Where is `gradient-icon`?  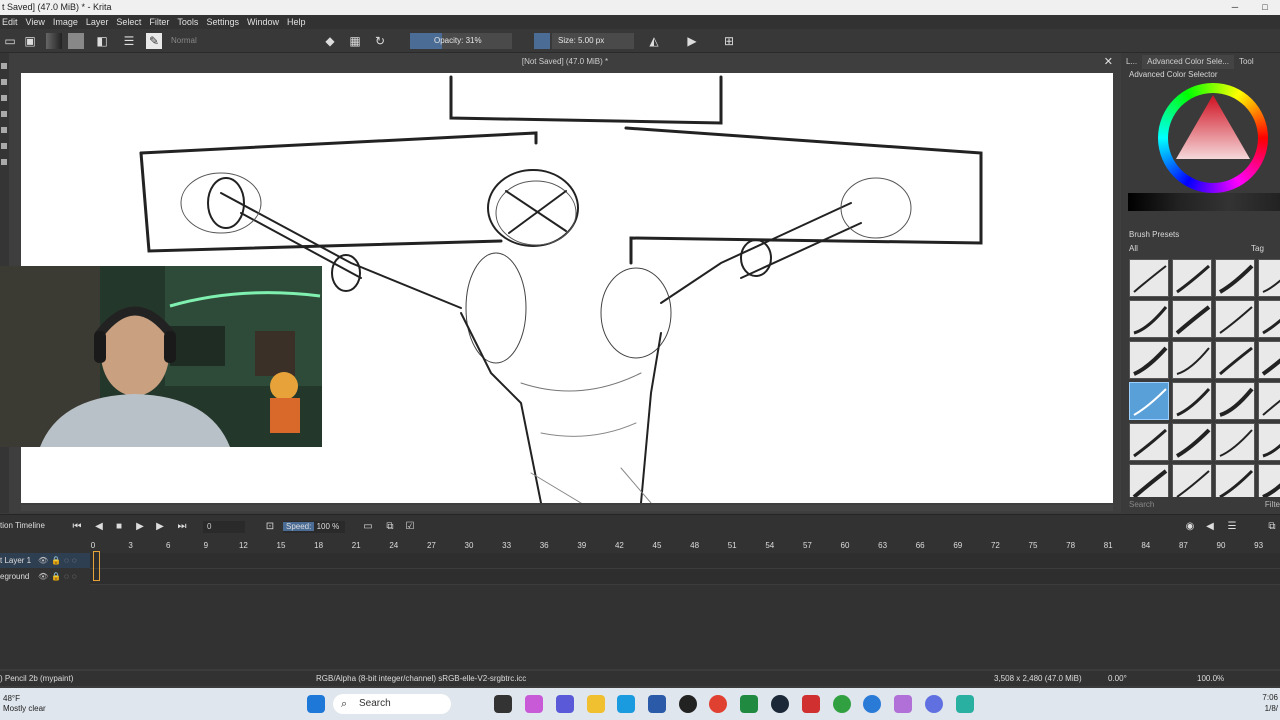
gradient-icon is located at coordinates (54, 41).